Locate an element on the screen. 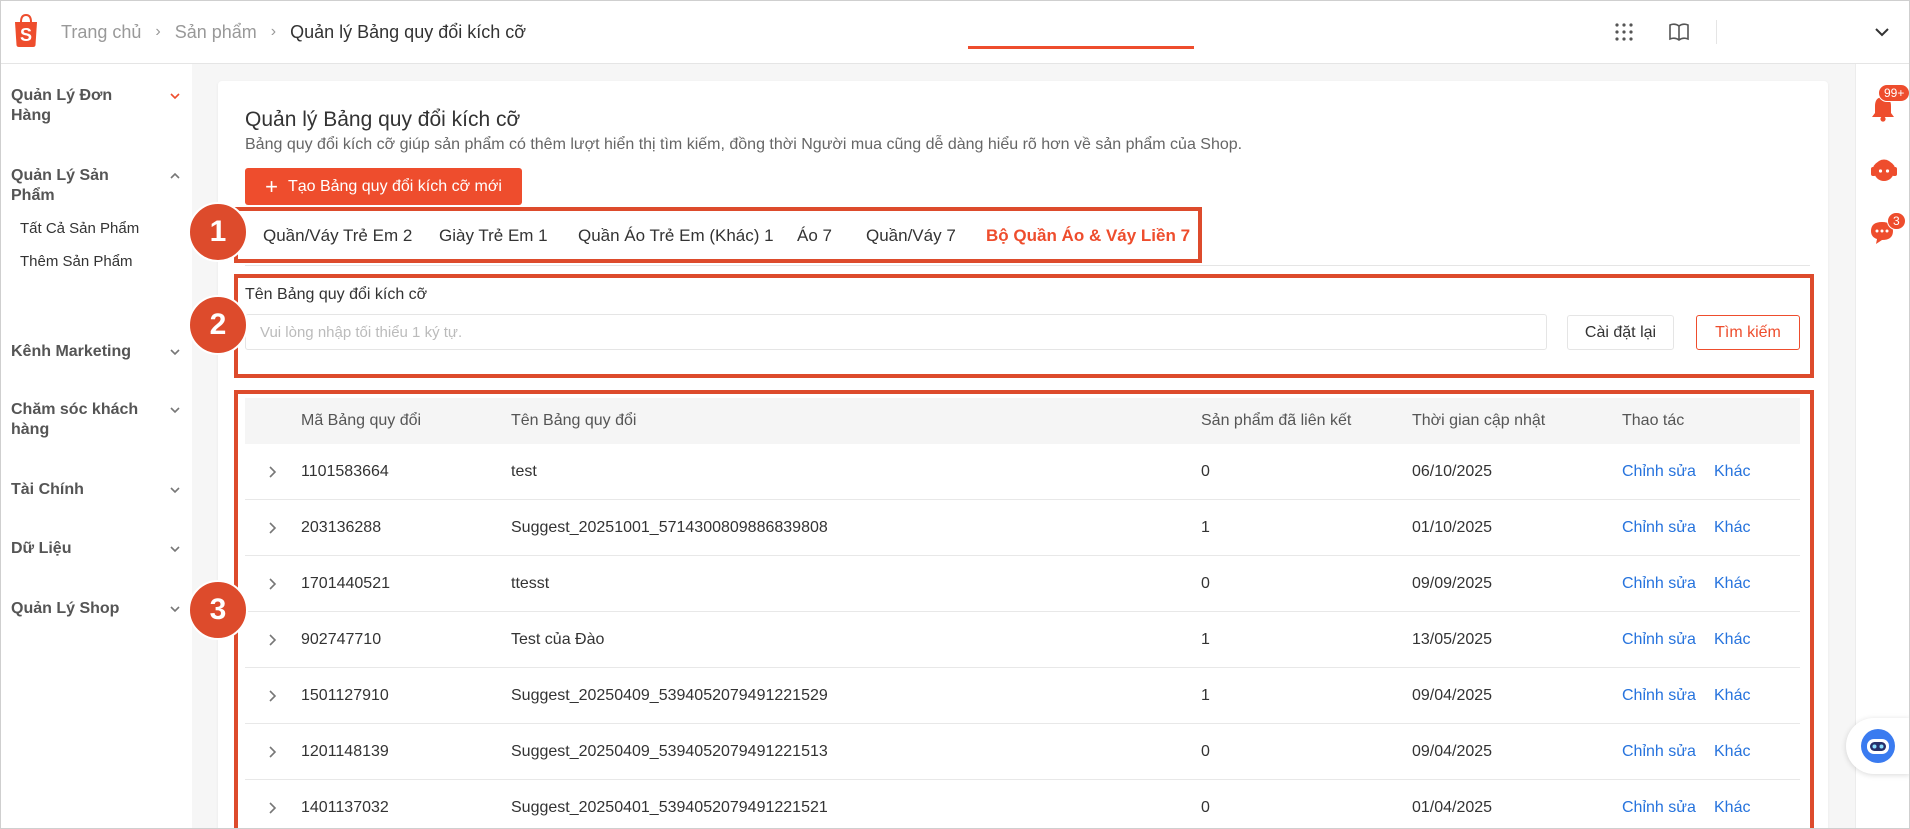 The height and width of the screenshot is (829, 1910). cell-id: 1201148139 is located at coordinates (345, 751).